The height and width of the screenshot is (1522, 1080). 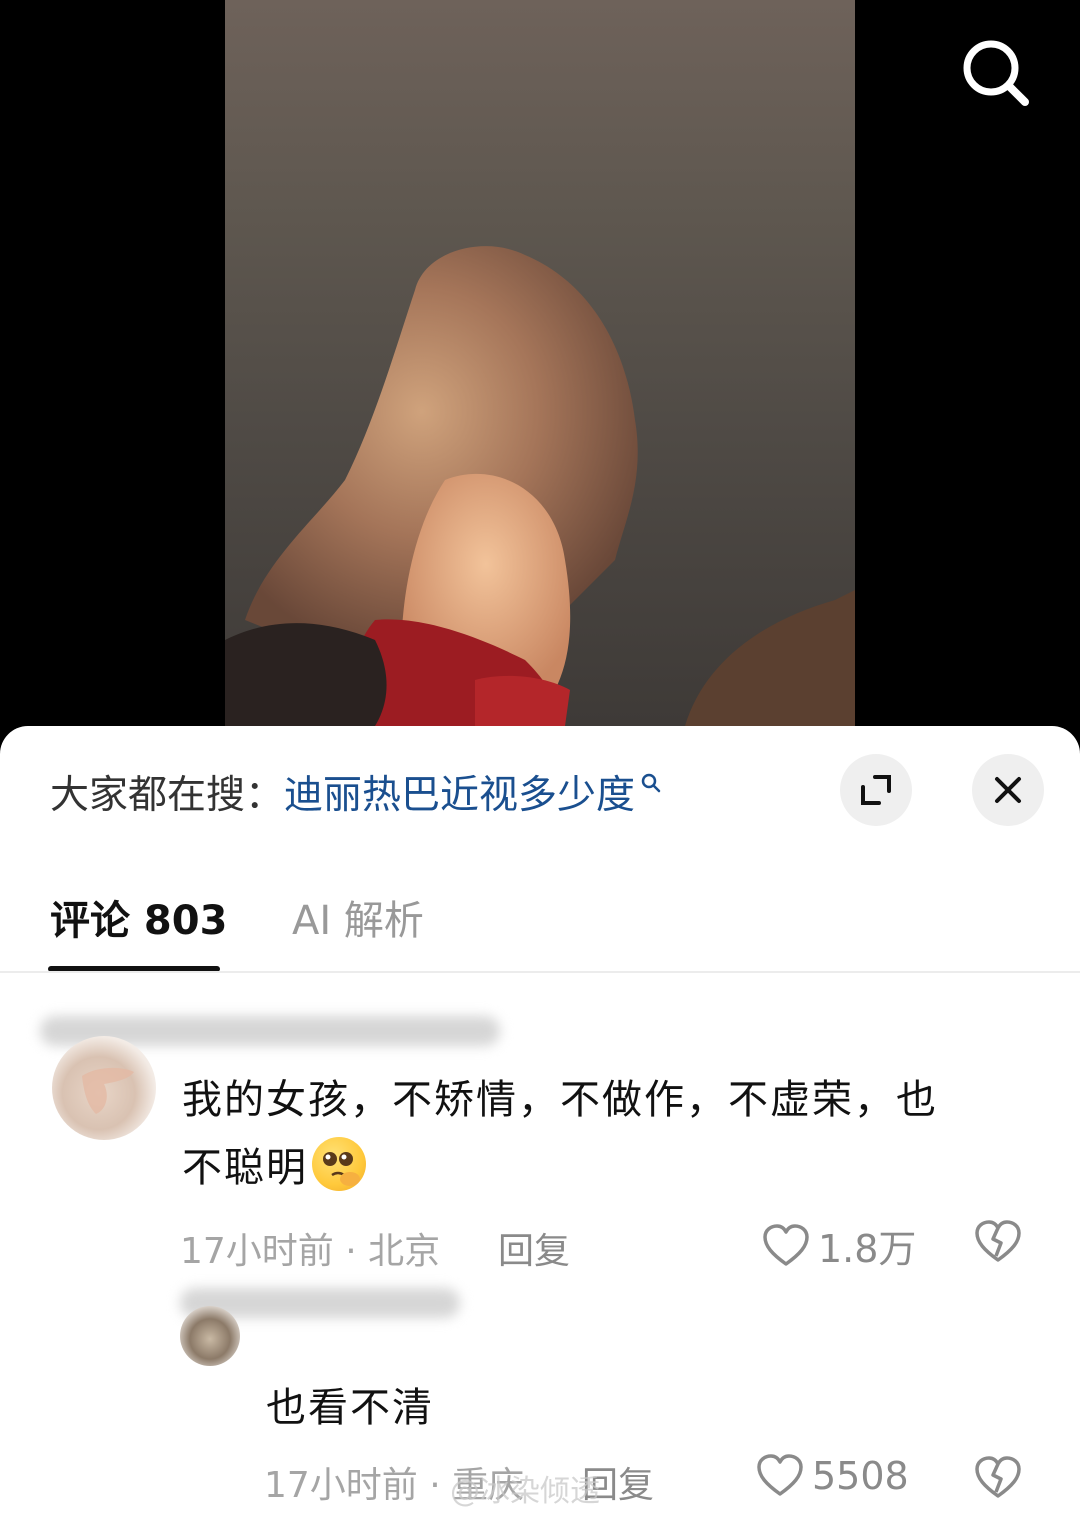 I want to click on tab-comments: 评论 803, so click(x=138, y=917).